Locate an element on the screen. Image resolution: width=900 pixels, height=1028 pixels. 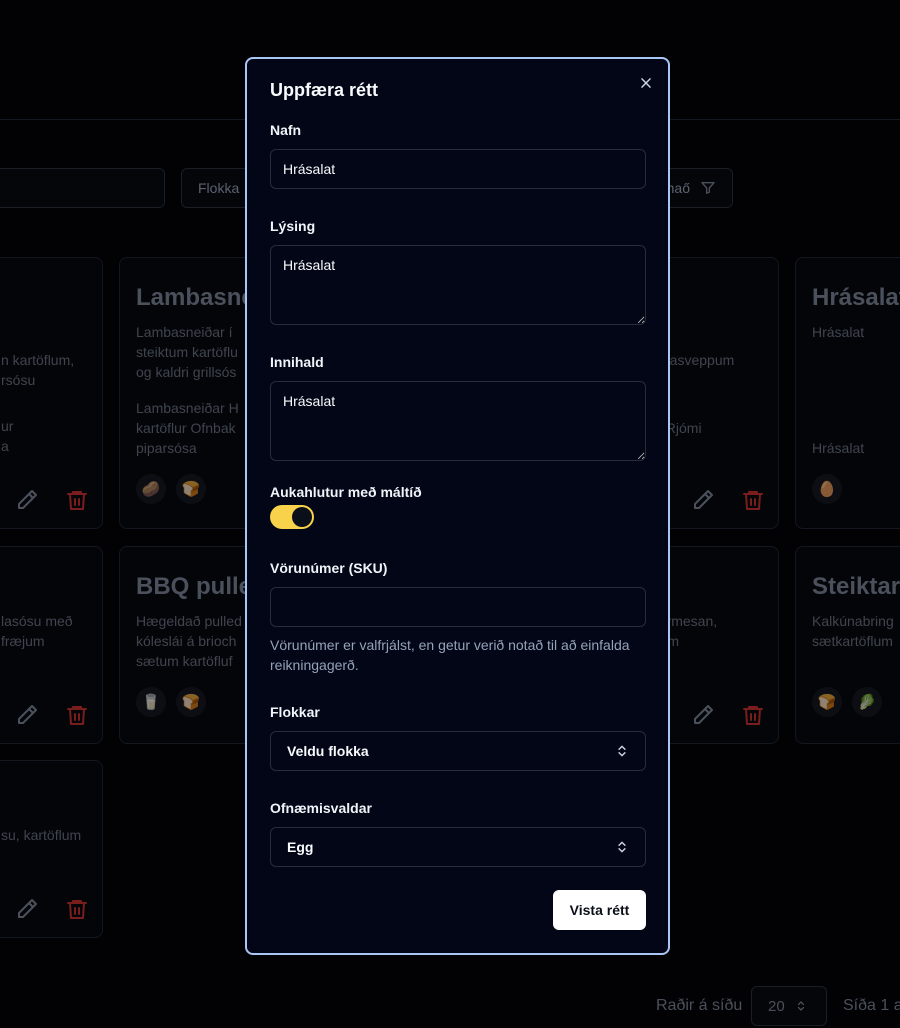
name-label: Nafn is located at coordinates (286, 130).